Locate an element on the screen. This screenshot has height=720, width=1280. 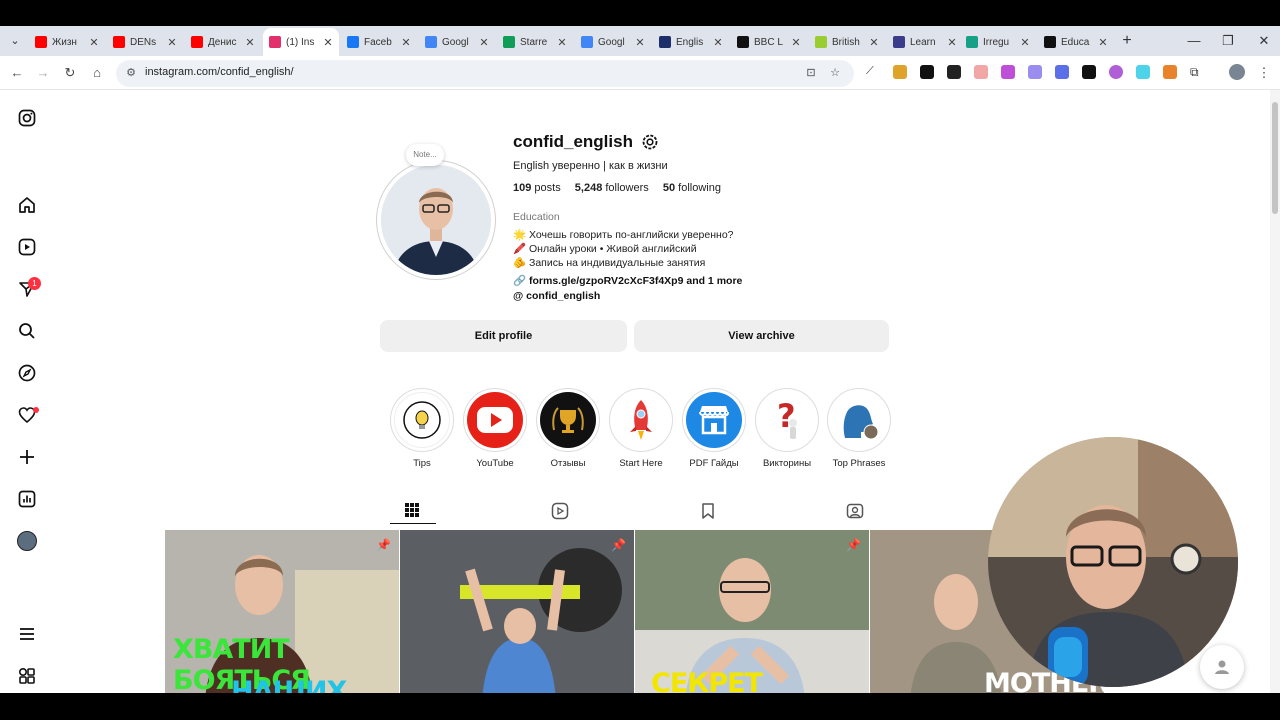
scrollbar-thumb is located at coordinates (1275, 158).